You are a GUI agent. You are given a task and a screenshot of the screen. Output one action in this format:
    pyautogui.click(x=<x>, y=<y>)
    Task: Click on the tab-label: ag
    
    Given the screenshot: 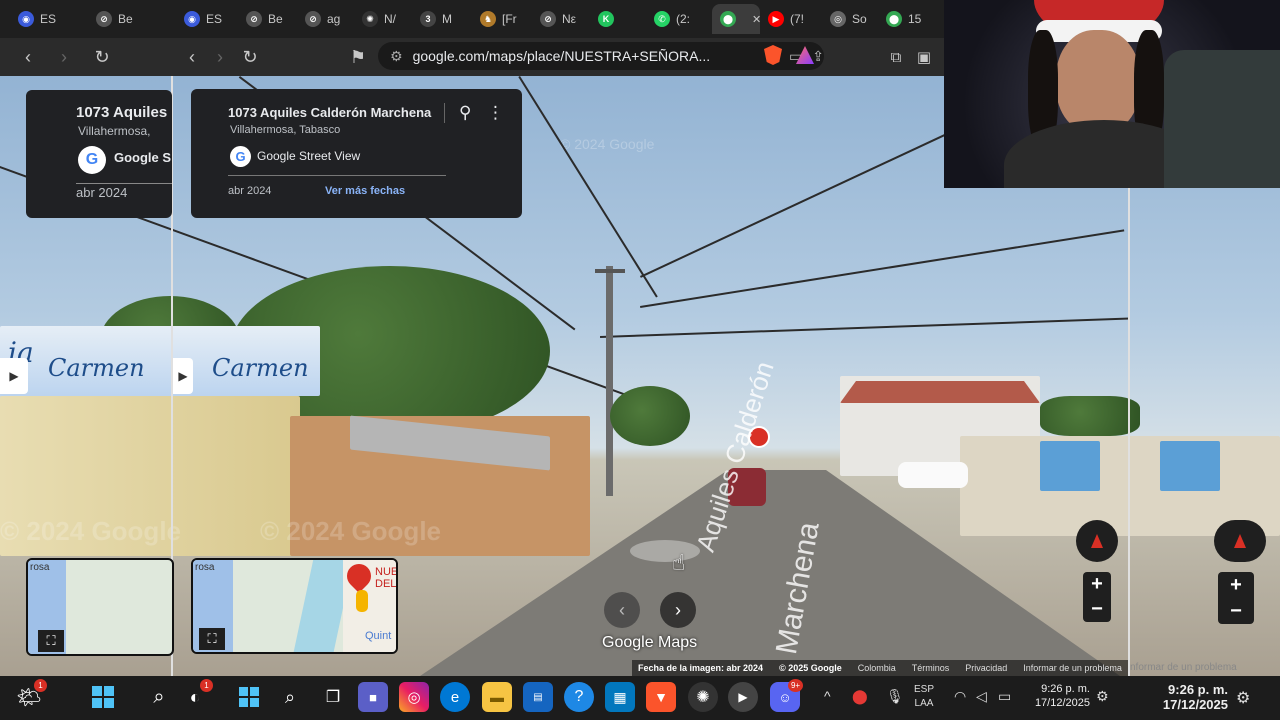 What is the action you would take?
    pyautogui.click(x=334, y=19)
    